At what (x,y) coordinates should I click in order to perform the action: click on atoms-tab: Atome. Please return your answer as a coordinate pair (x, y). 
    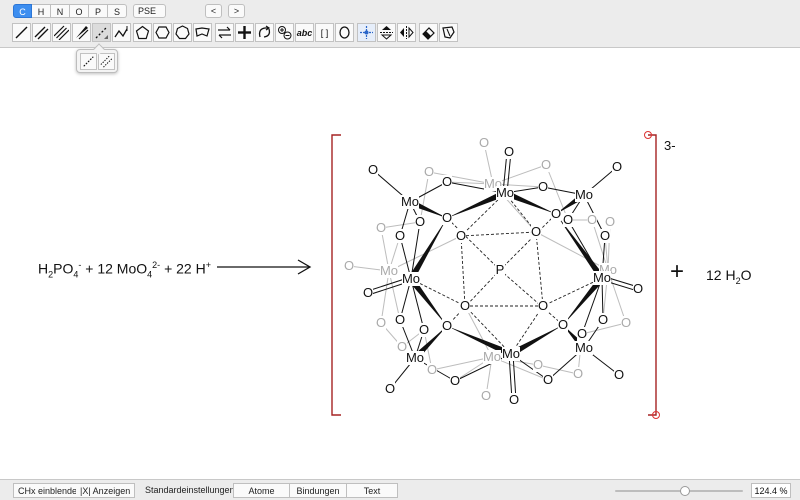
    Looking at the image, I should click on (261, 490).